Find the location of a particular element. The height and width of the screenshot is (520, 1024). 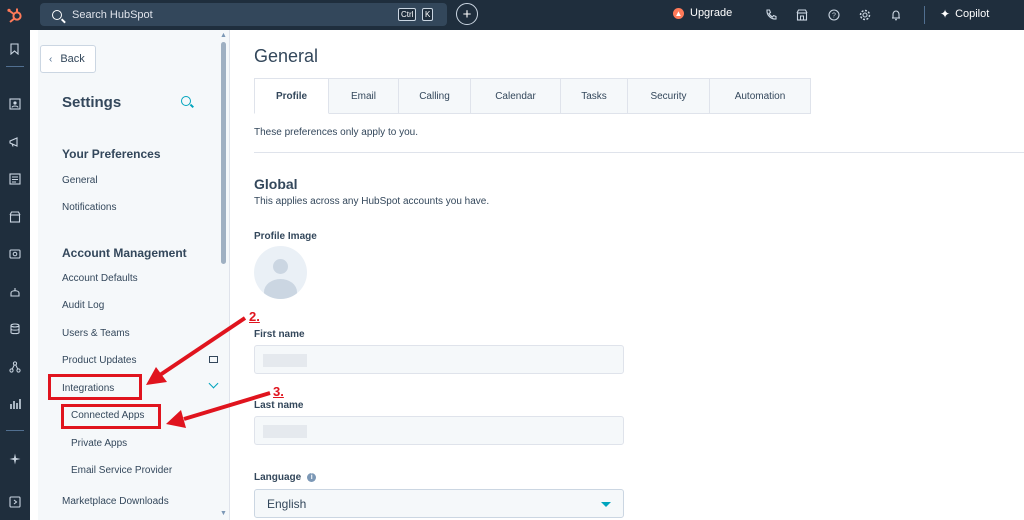

data-icon is located at coordinates (14, 328).